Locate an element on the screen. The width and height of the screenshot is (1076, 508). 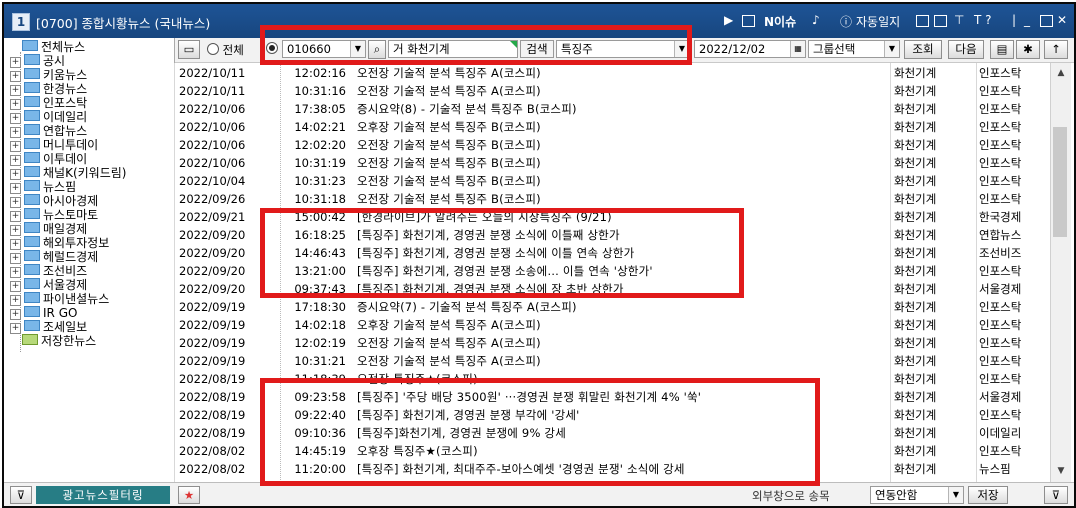
minimize-icon: _ is located at coordinates (1027, 20).